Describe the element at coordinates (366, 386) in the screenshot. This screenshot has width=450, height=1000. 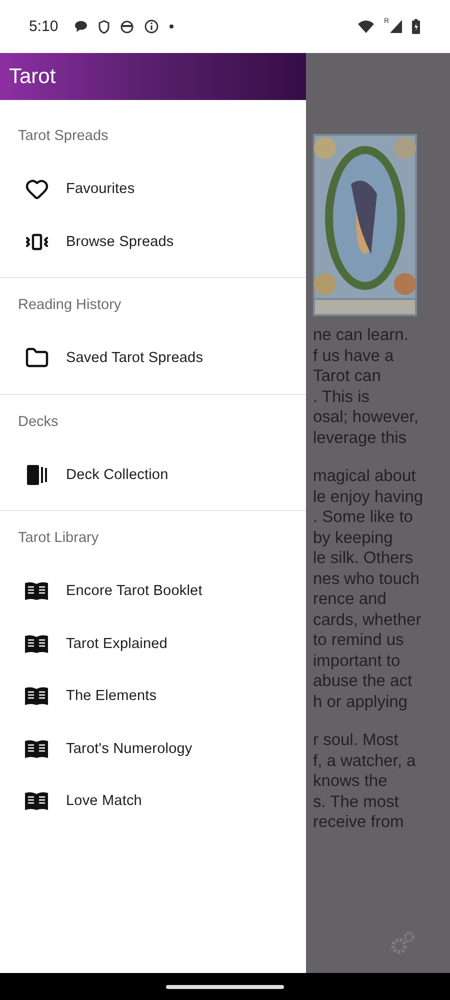
I see `article-paragraph: ne can learn. f us have a Tarot can . This is osal; however, leverage this` at that location.